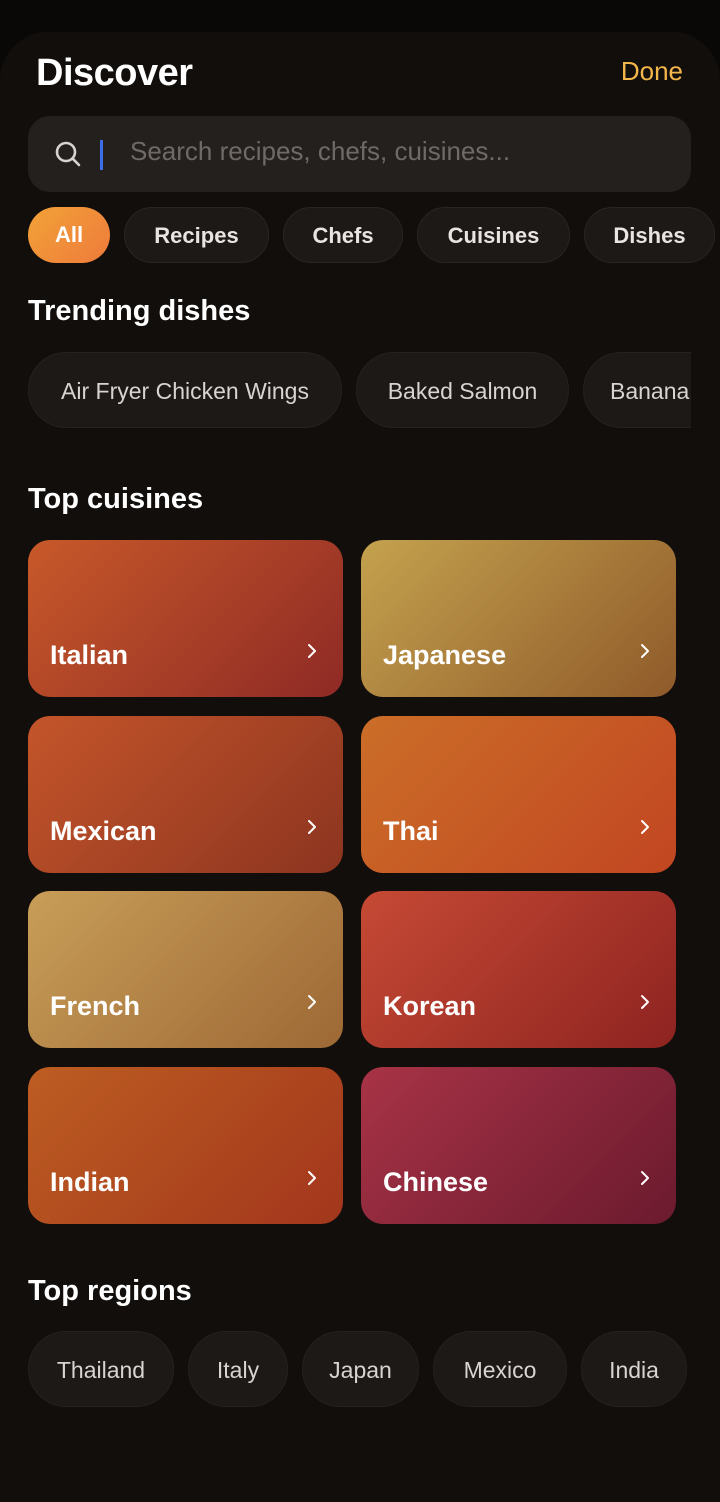  I want to click on cuisine-card-chinese: Chinese, so click(518, 1145).